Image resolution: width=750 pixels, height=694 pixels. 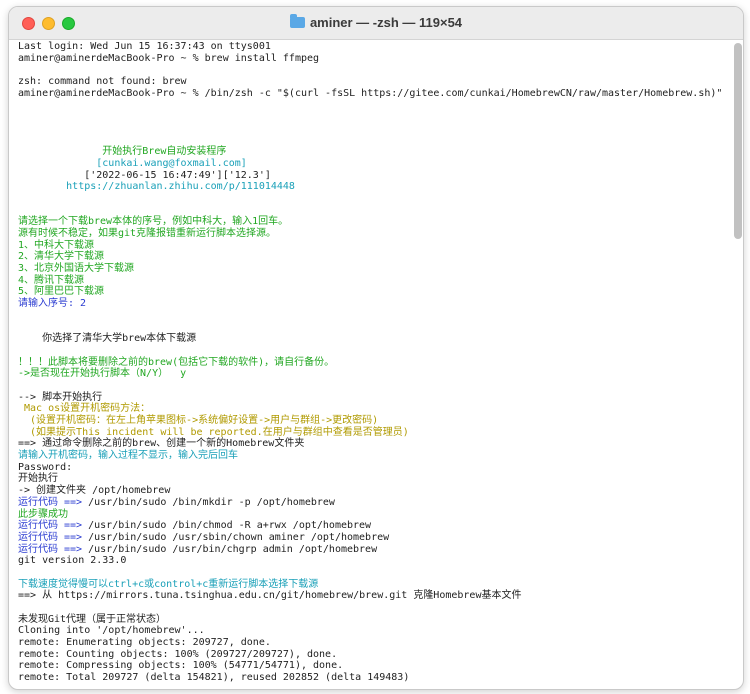 What do you see at coordinates (161, 444) in the screenshot?
I see `terminal-line: ==> 通过命令删除之前的brew、创建一个新的Homebrew文件夹` at bounding box center [161, 444].